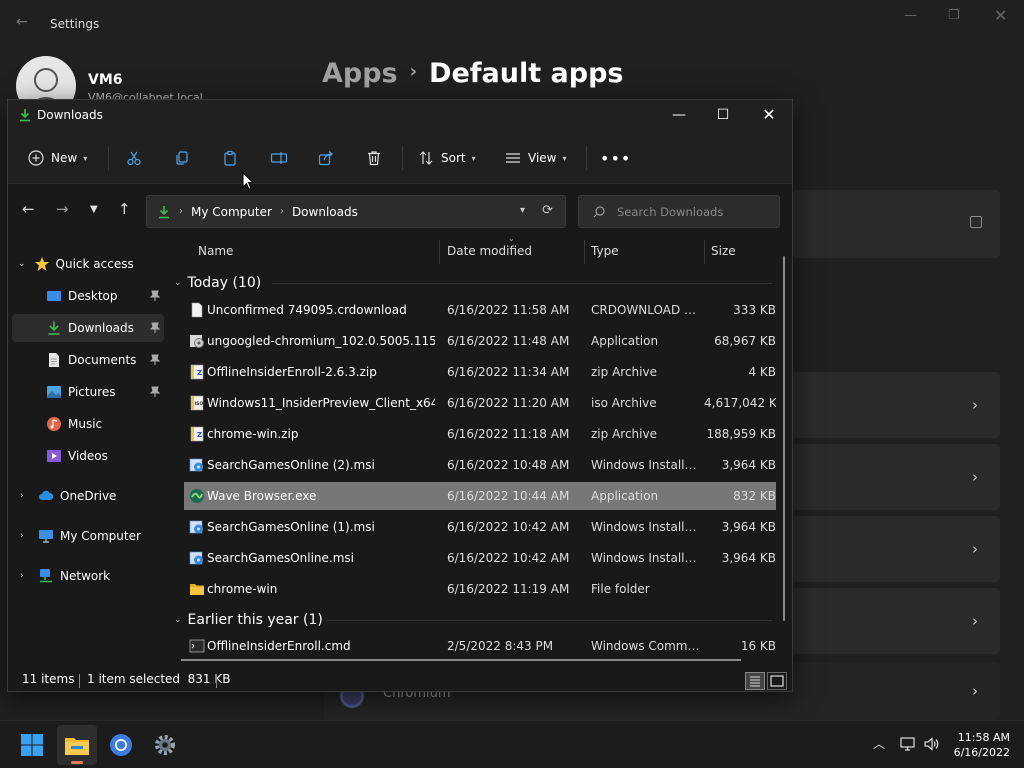 This screenshot has height=768, width=1024. What do you see at coordinates (124, 209) in the screenshot?
I see `up-button: ↑` at bounding box center [124, 209].